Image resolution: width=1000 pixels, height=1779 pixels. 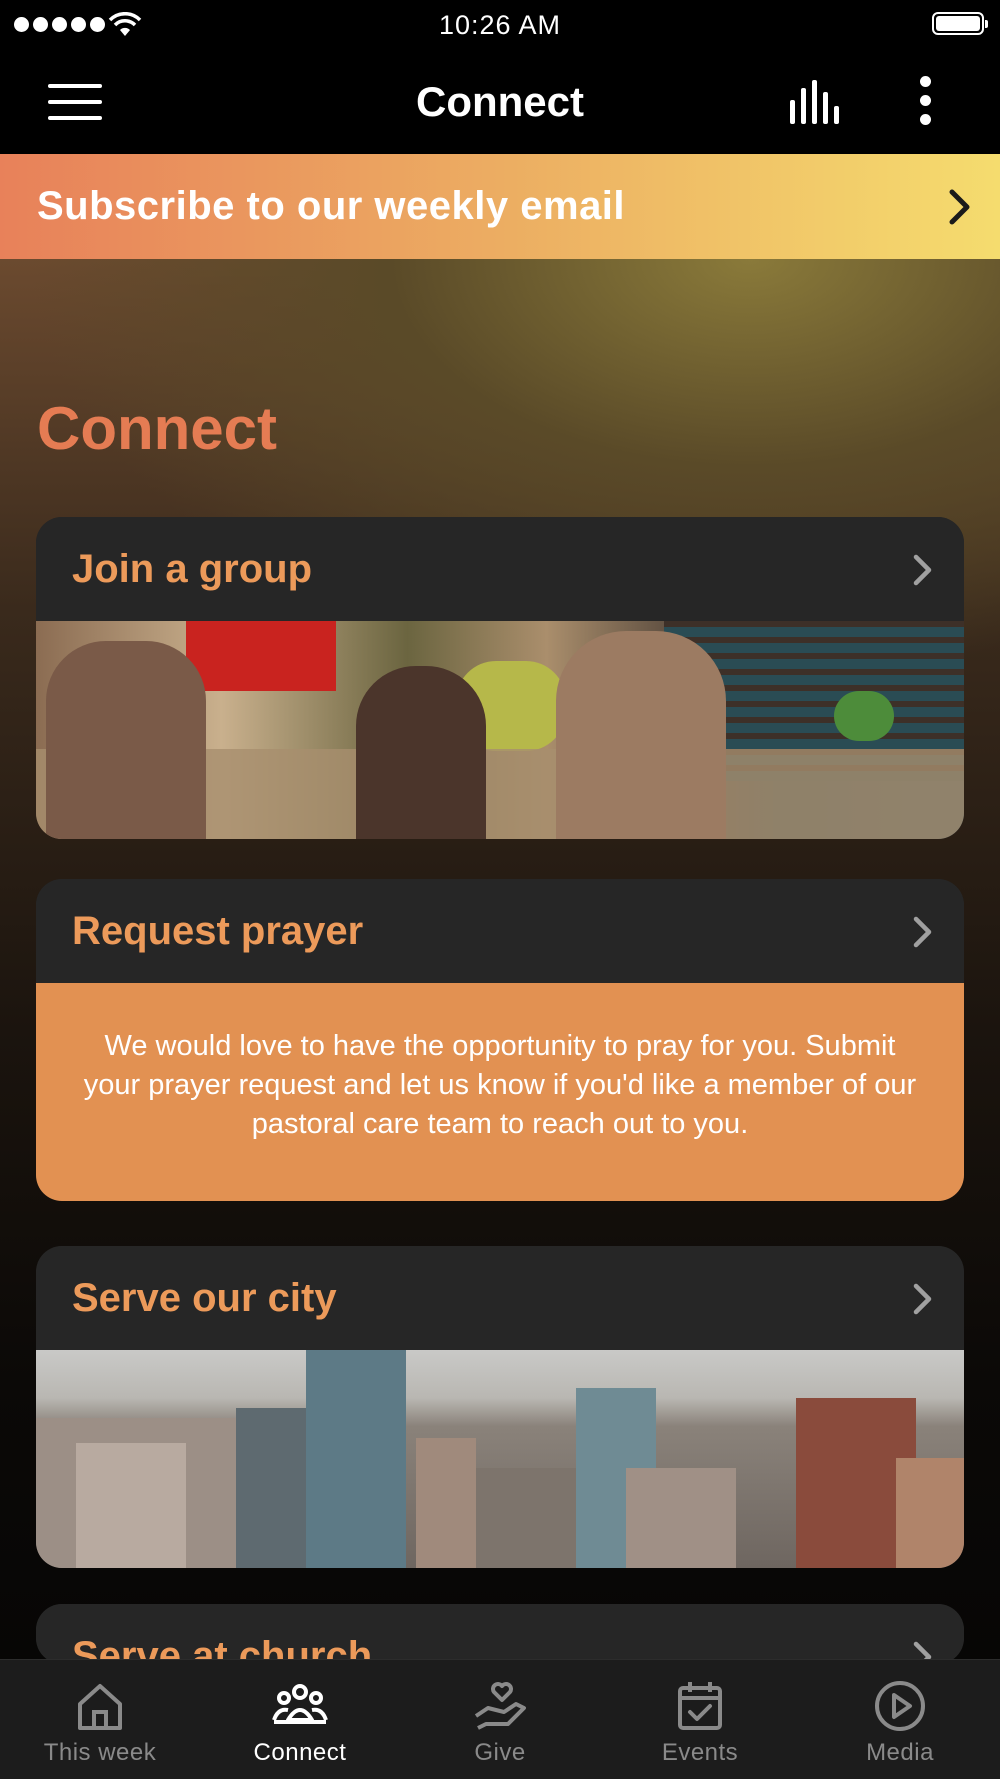 I want to click on card-header: Join a group, so click(x=500, y=569).